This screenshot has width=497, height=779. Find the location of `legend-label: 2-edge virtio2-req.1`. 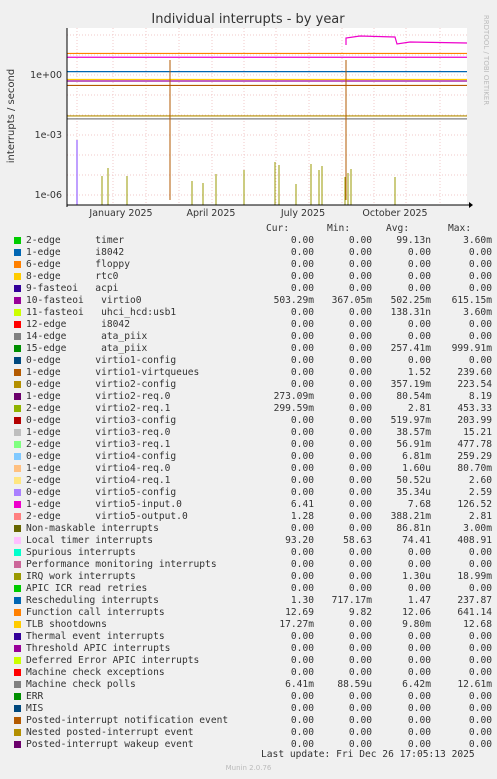

legend-label: 2-edge virtio2-req.1 is located at coordinates (98, 408).